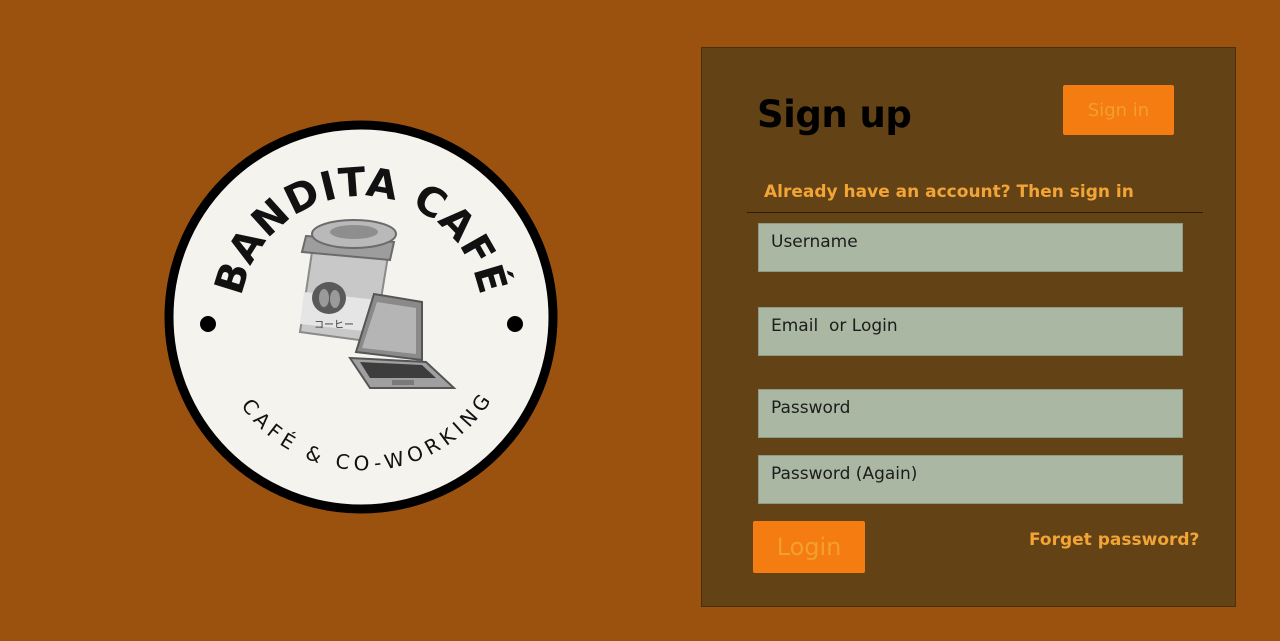  Describe the element at coordinates (334, 325) in the screenshot. I see `svg-text: コーヒー` at that location.